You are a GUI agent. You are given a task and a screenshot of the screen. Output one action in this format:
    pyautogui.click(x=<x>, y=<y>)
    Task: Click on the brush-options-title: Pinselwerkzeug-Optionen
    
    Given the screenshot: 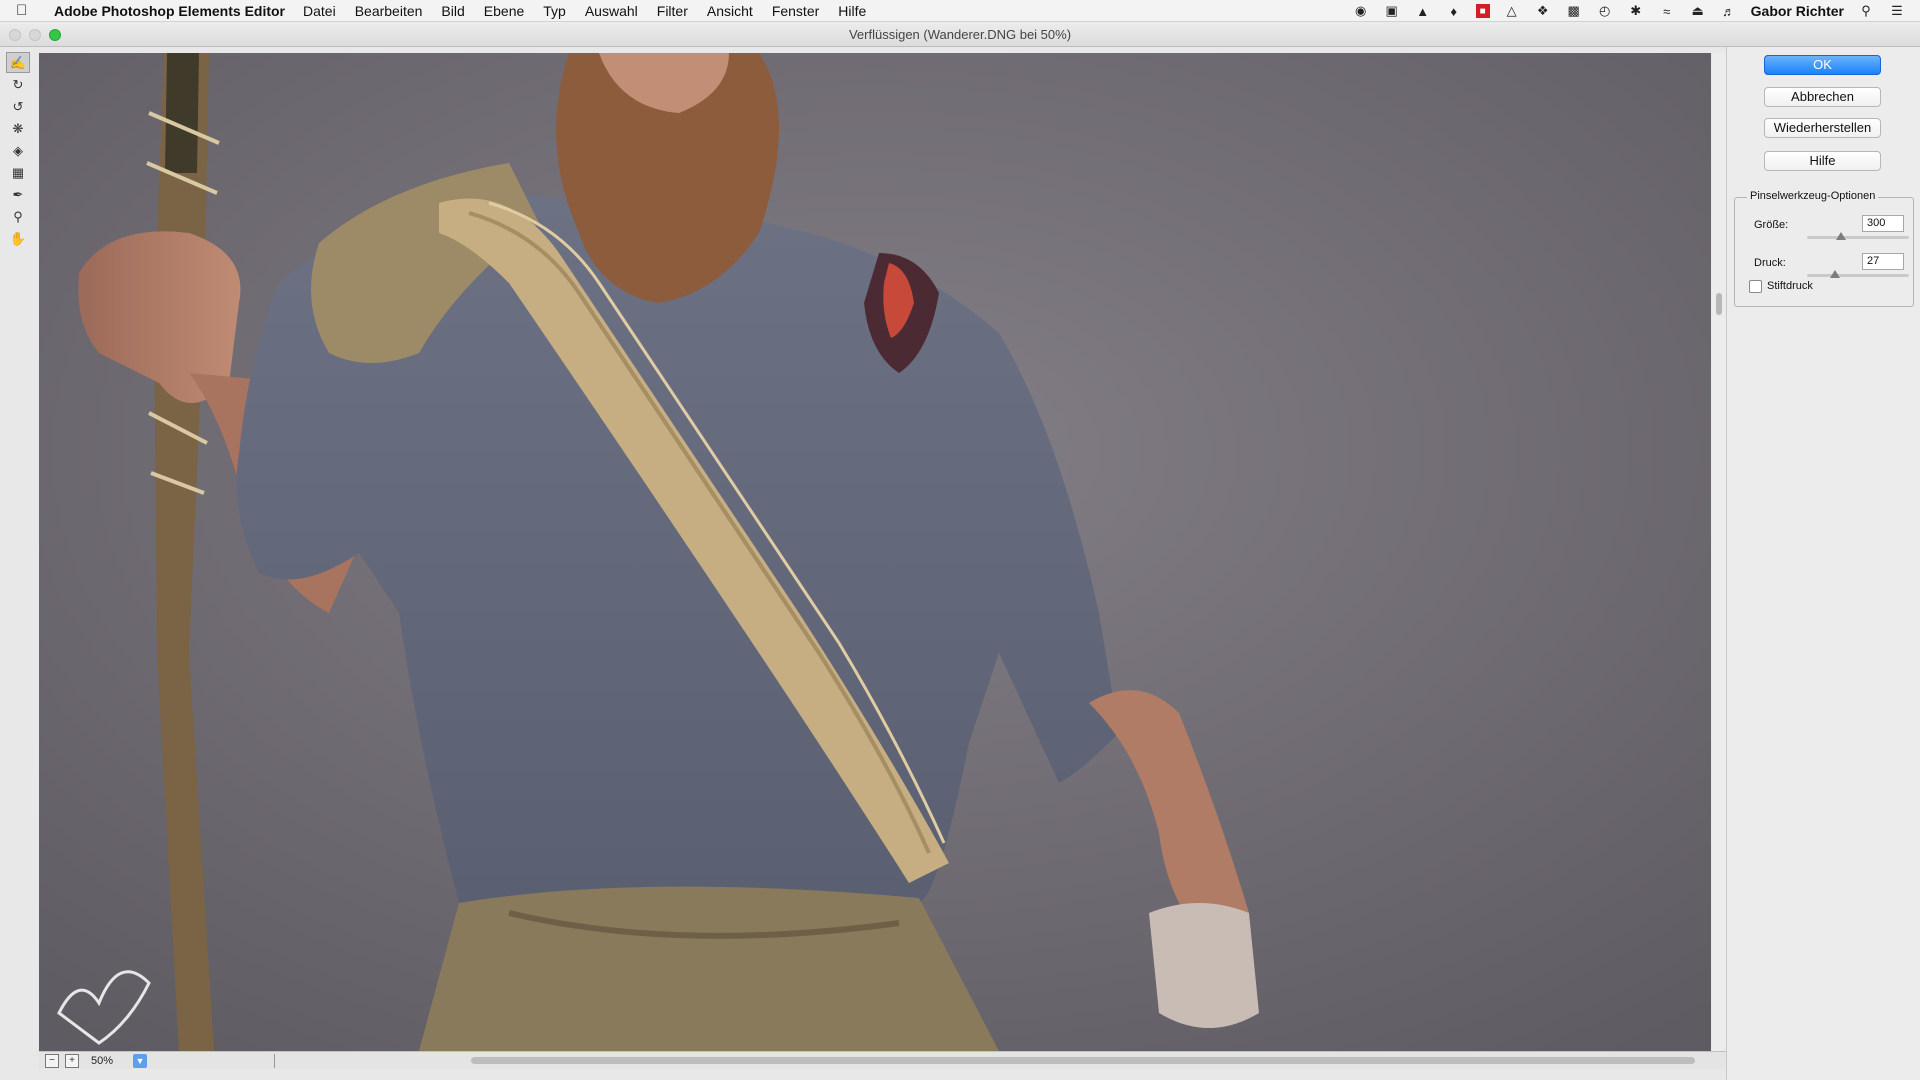 What is the action you would take?
    pyautogui.click(x=1813, y=196)
    